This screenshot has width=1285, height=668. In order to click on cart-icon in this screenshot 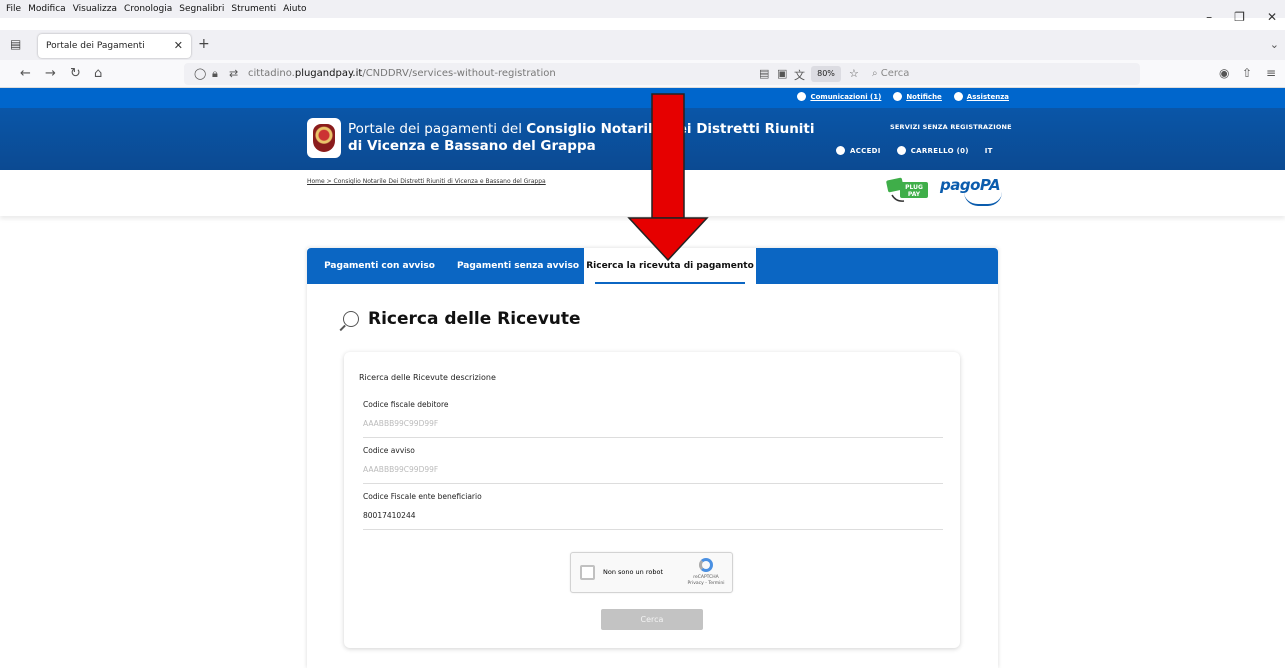, I will do `click(901, 150)`.